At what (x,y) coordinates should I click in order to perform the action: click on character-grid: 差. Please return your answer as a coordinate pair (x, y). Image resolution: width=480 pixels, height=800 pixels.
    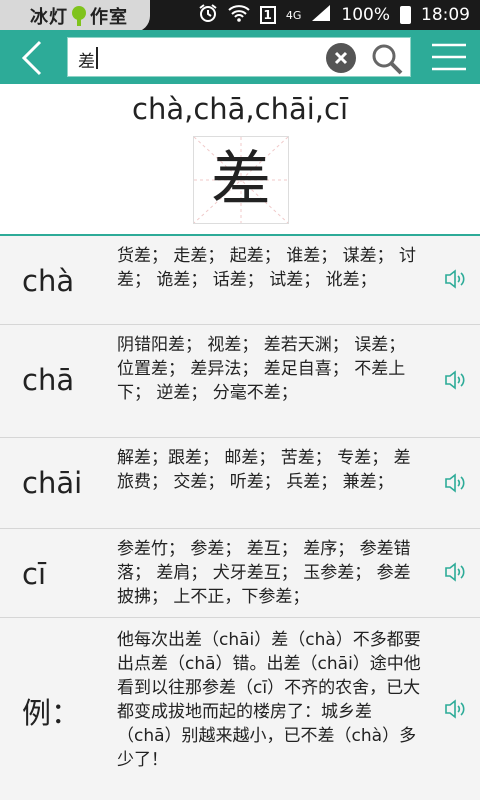
    Looking at the image, I should click on (241, 180).